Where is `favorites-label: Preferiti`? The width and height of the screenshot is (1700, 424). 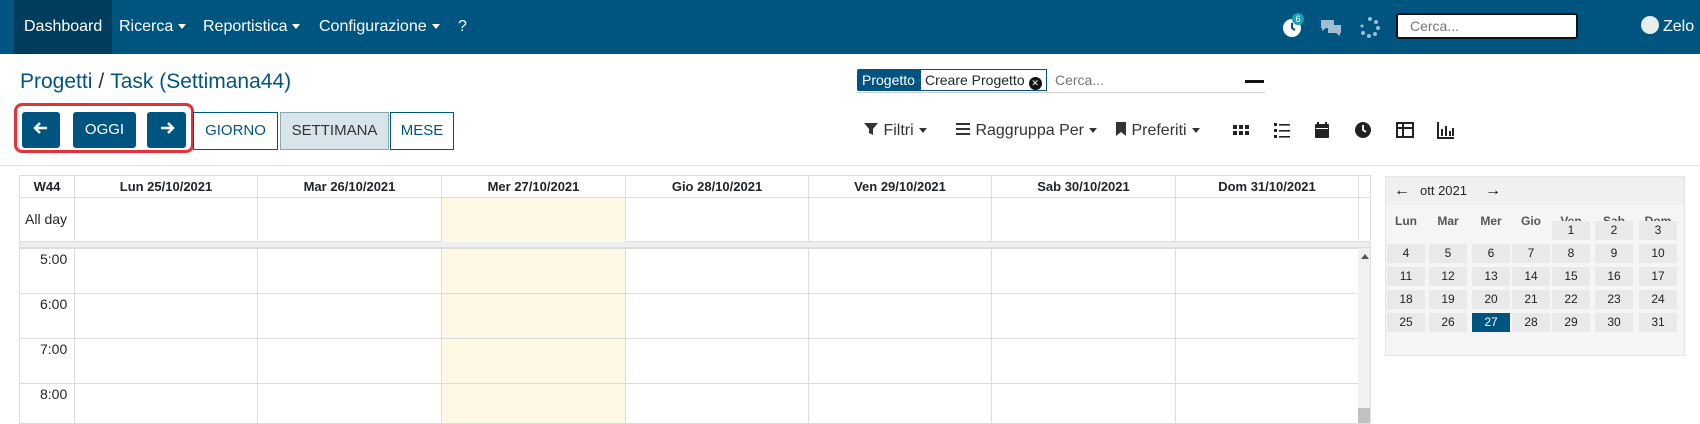 favorites-label: Preferiti is located at coordinates (1159, 130).